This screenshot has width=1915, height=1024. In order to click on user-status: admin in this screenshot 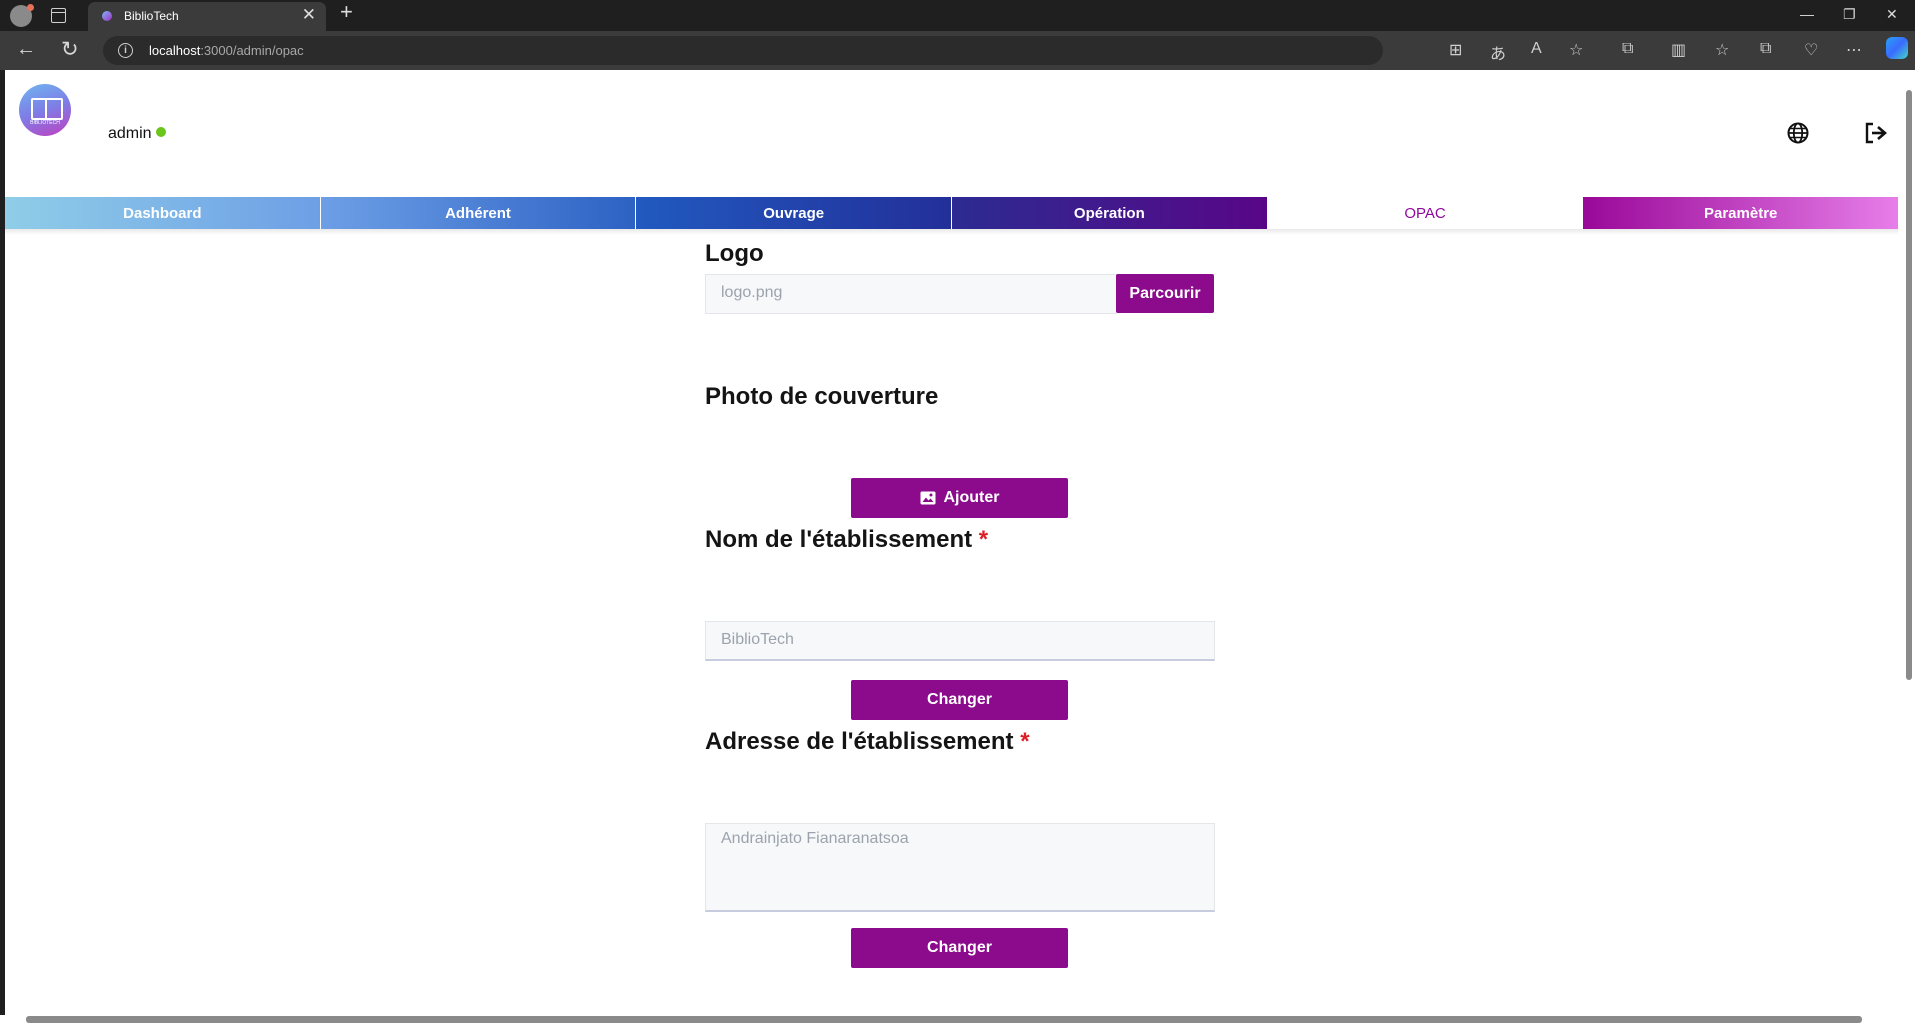, I will do `click(137, 134)`.